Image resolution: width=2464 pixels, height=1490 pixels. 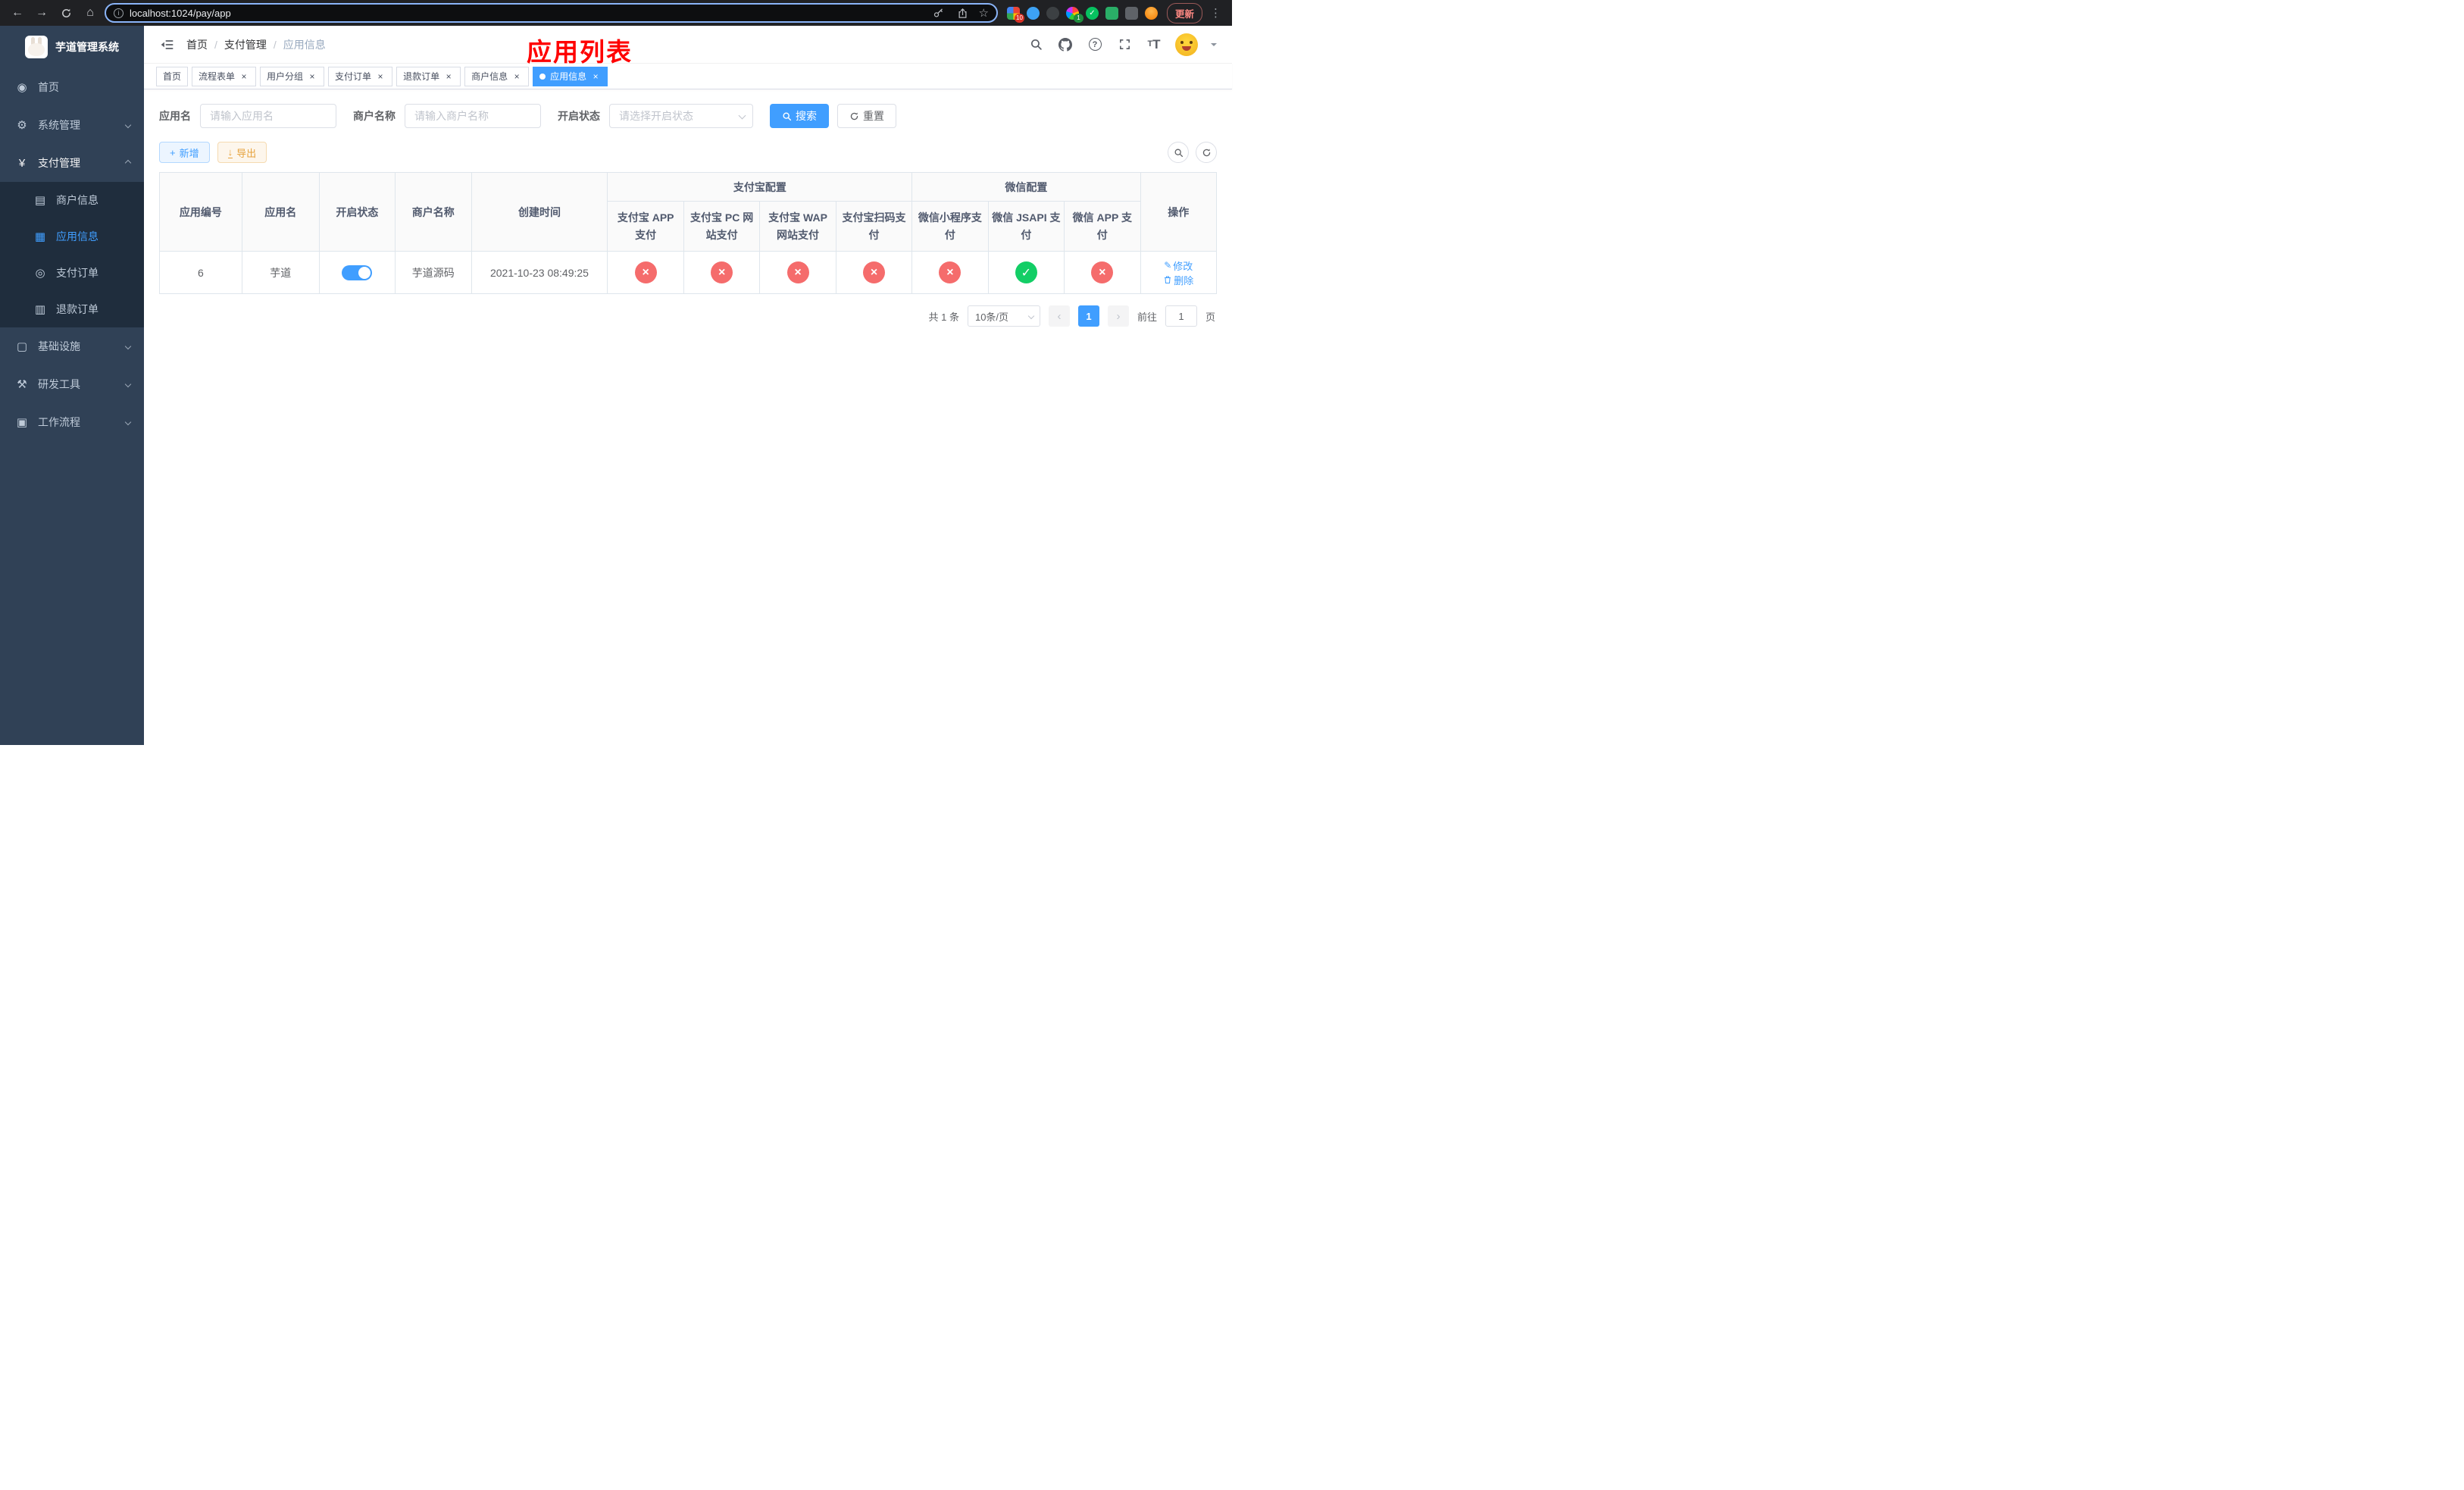 I want to click on col-header-created: 创建时间, so click(x=539, y=212).